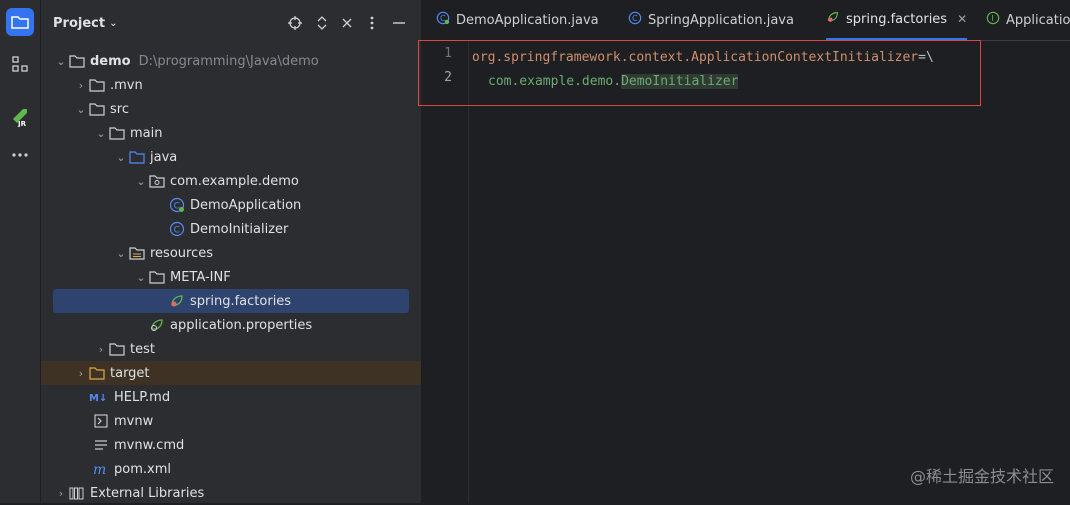  What do you see at coordinates (200, 277) in the screenshot?
I see `tree-item-label: META-INF` at bounding box center [200, 277].